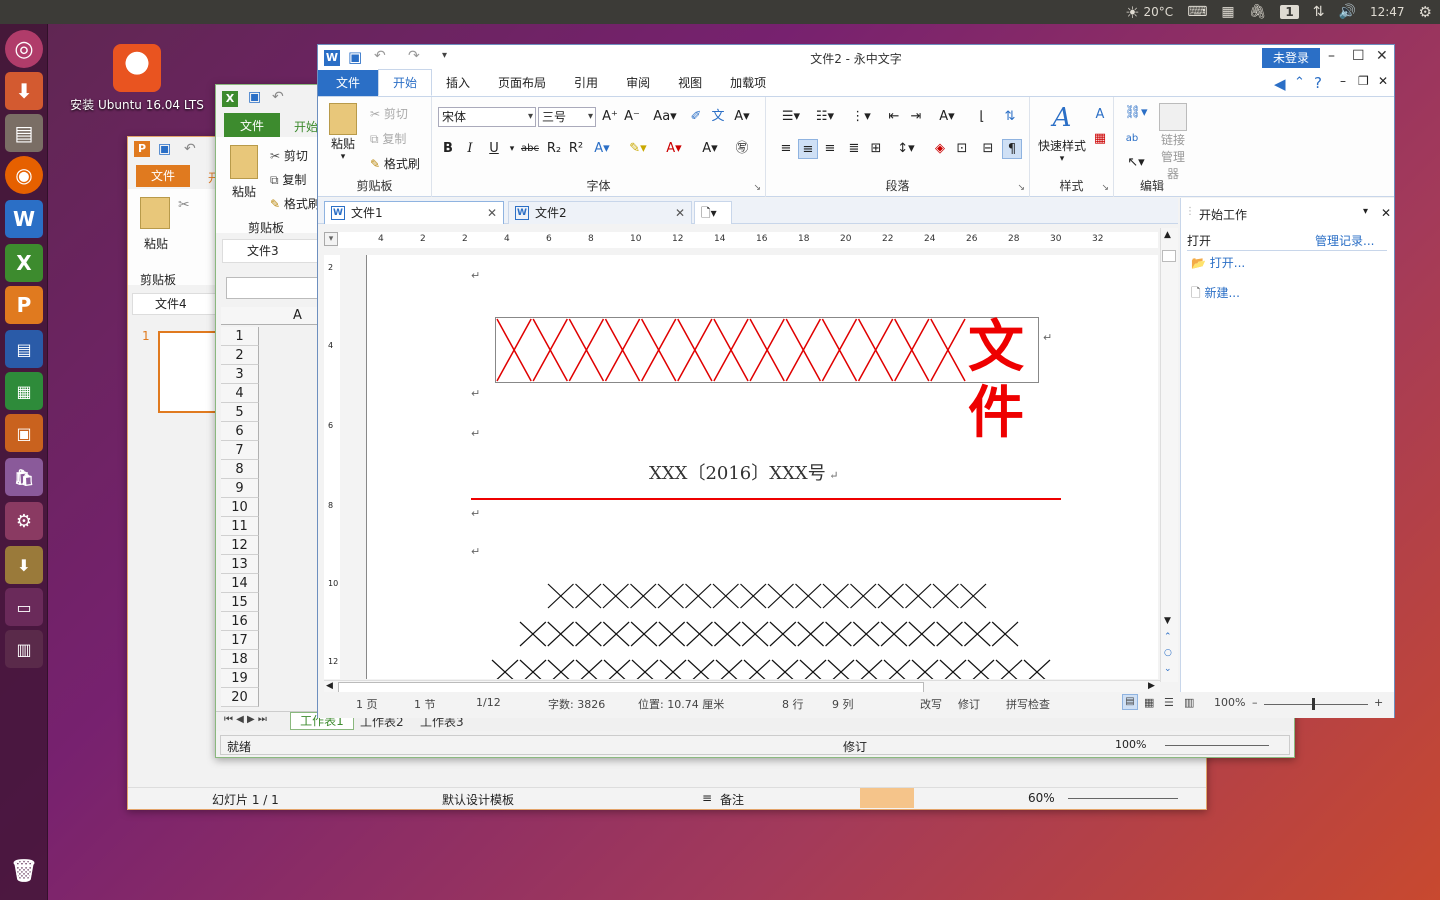 This screenshot has width=1440, height=900. I want to click on row-header: 2, so click(240, 355).